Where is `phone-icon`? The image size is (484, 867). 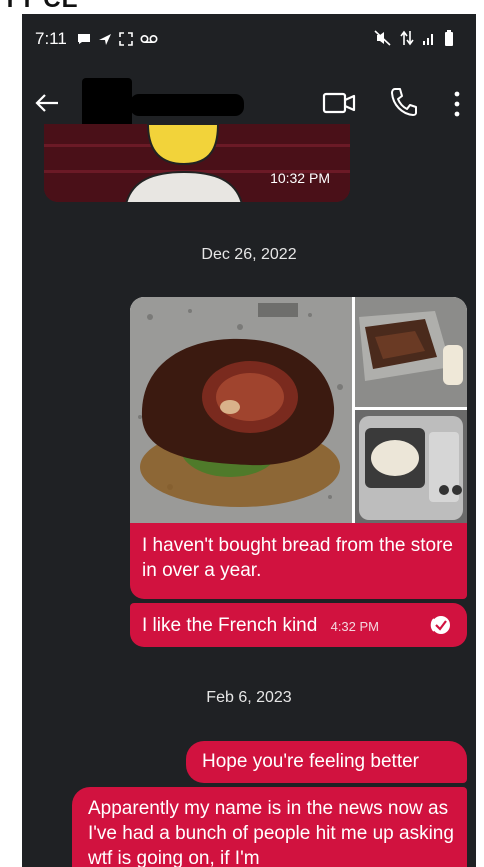
phone-icon is located at coordinates (404, 102).